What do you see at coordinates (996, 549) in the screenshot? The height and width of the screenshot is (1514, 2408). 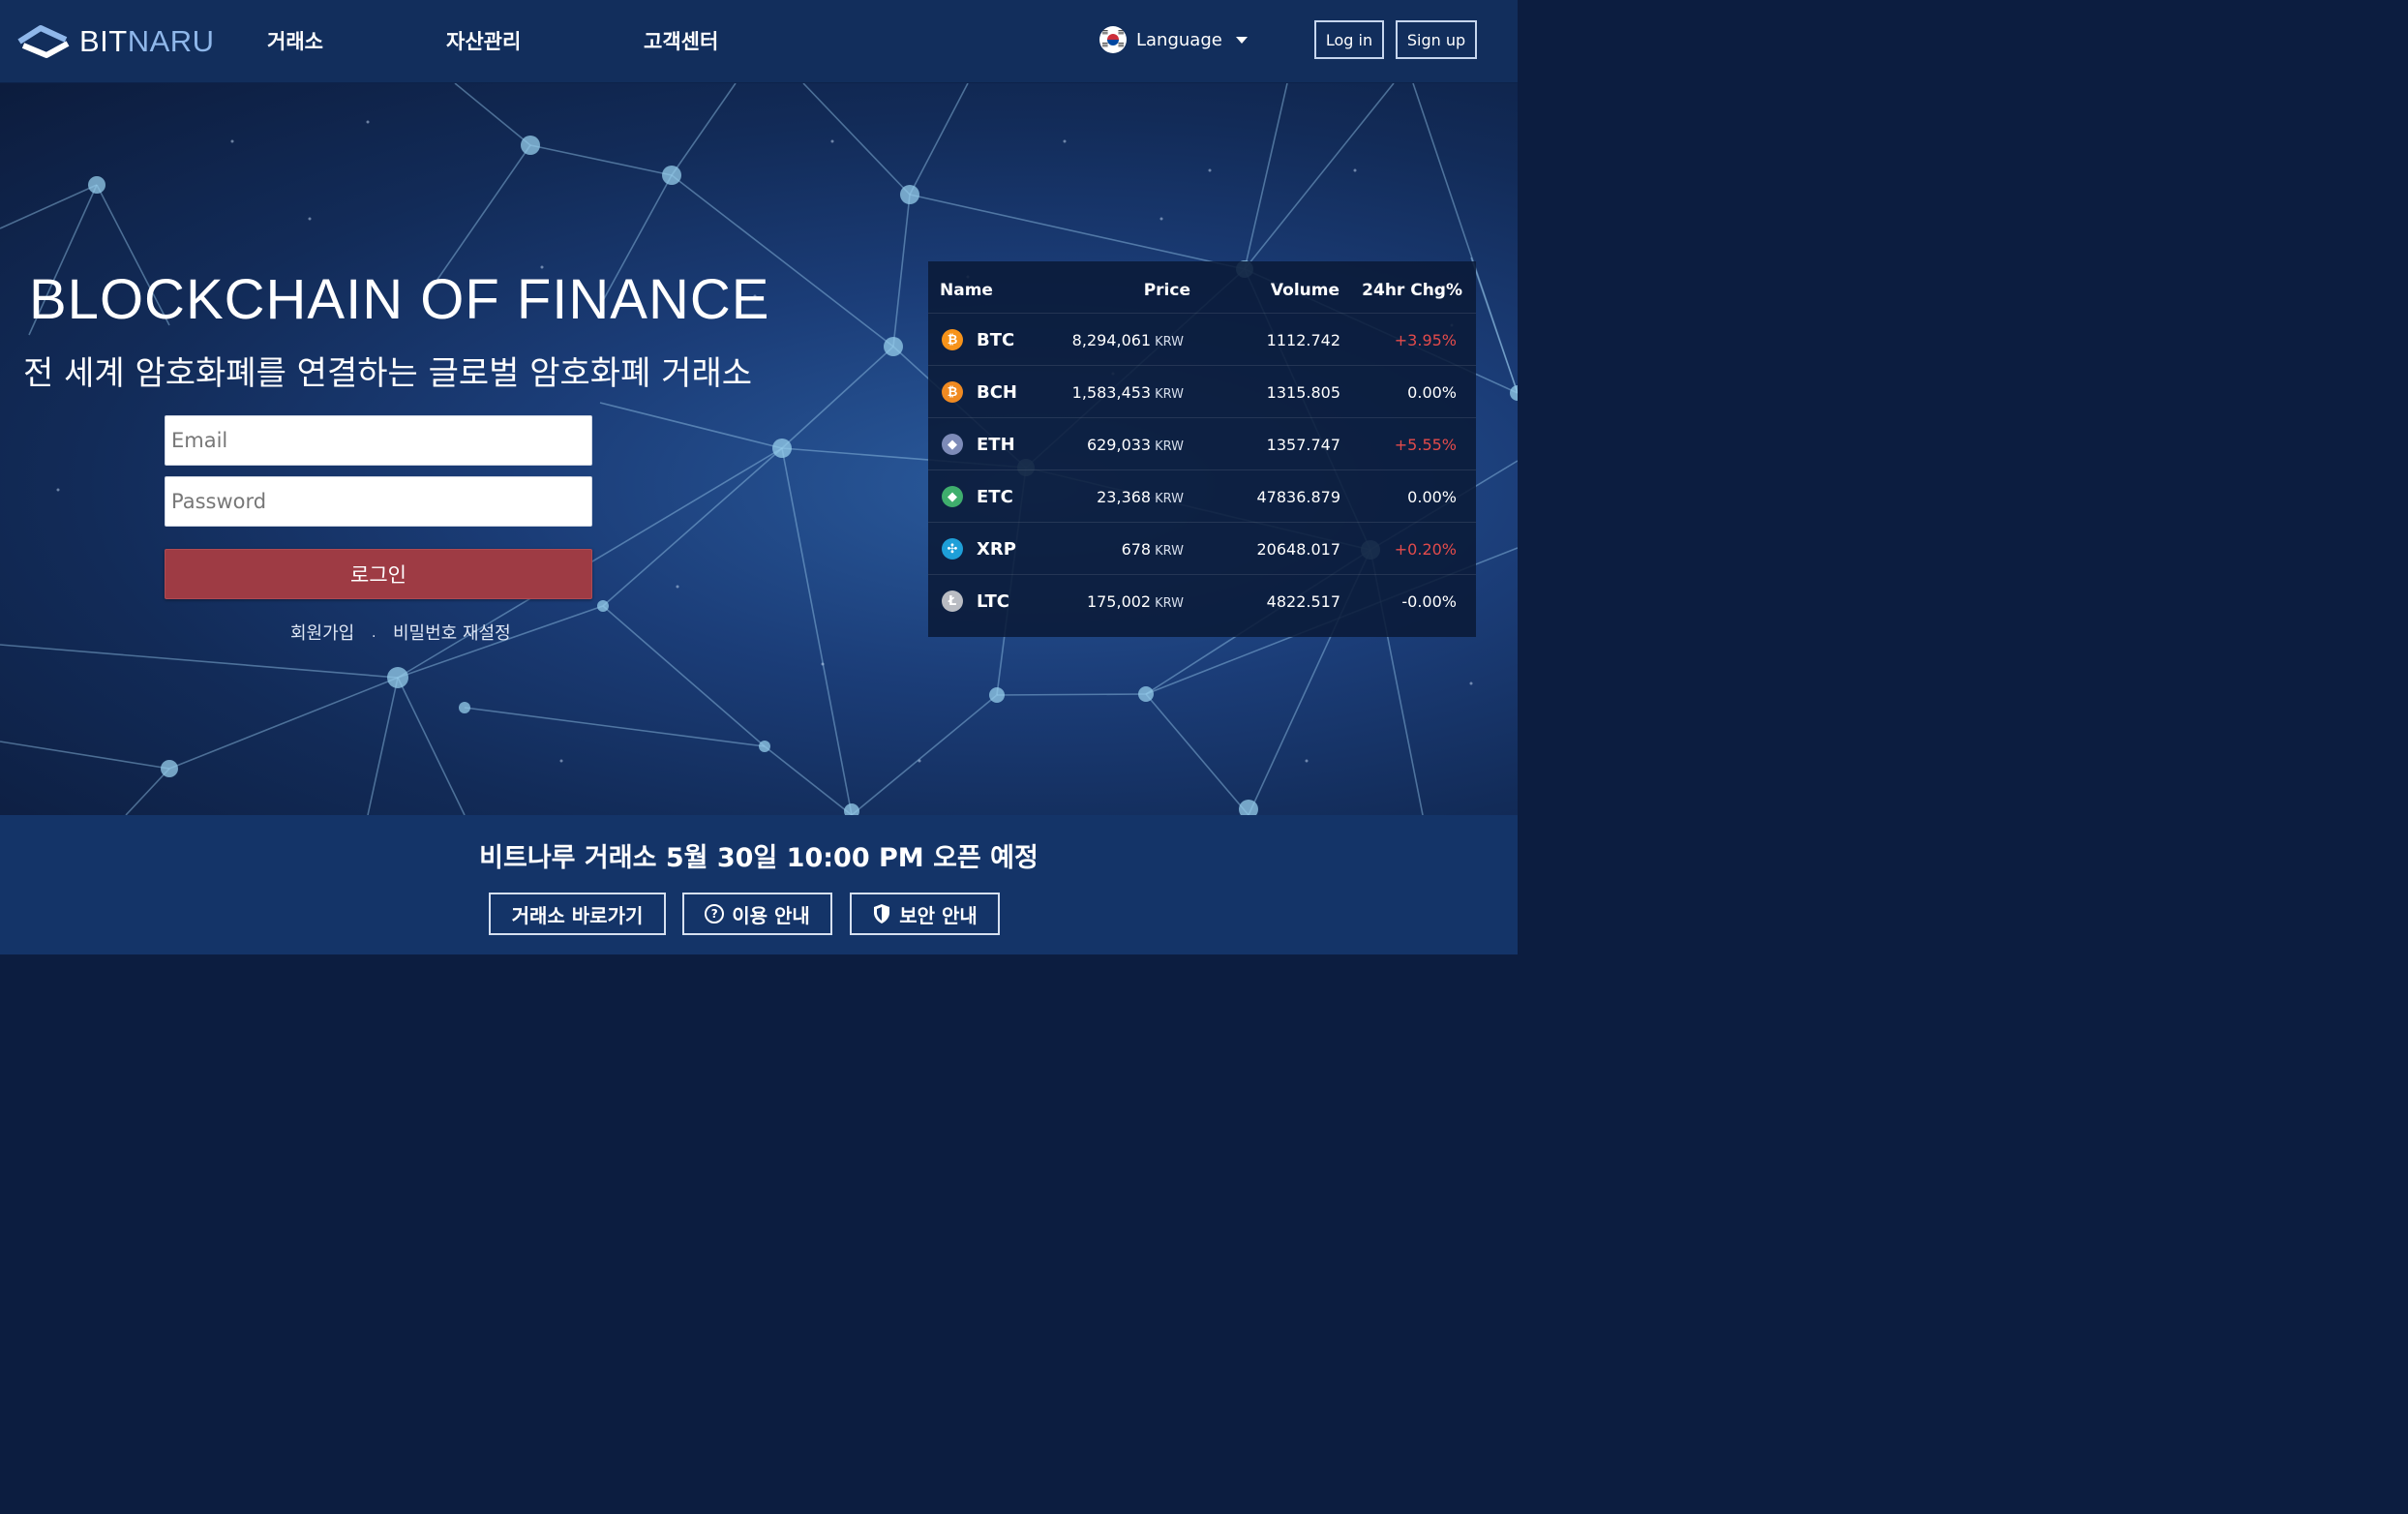 I see `coin-symbol: XRP` at bounding box center [996, 549].